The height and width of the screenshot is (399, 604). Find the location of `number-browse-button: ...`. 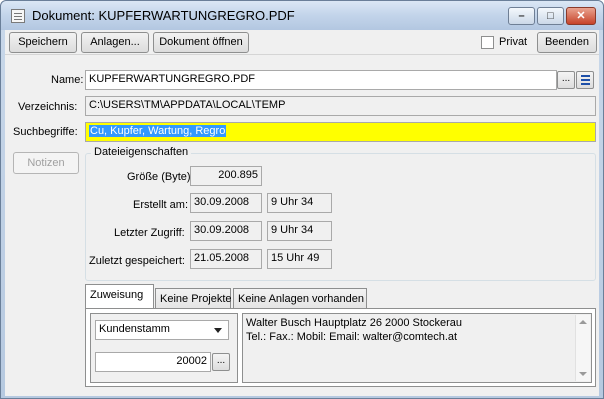

number-browse-button: ... is located at coordinates (221, 362).